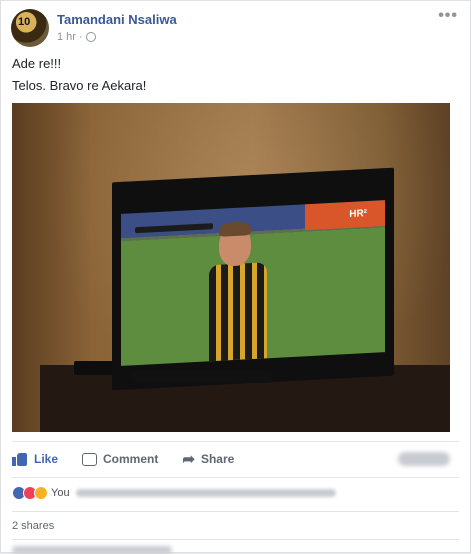 The height and width of the screenshot is (554, 471). What do you see at coordinates (120, 459) in the screenshot?
I see `comment-button: Comment` at bounding box center [120, 459].